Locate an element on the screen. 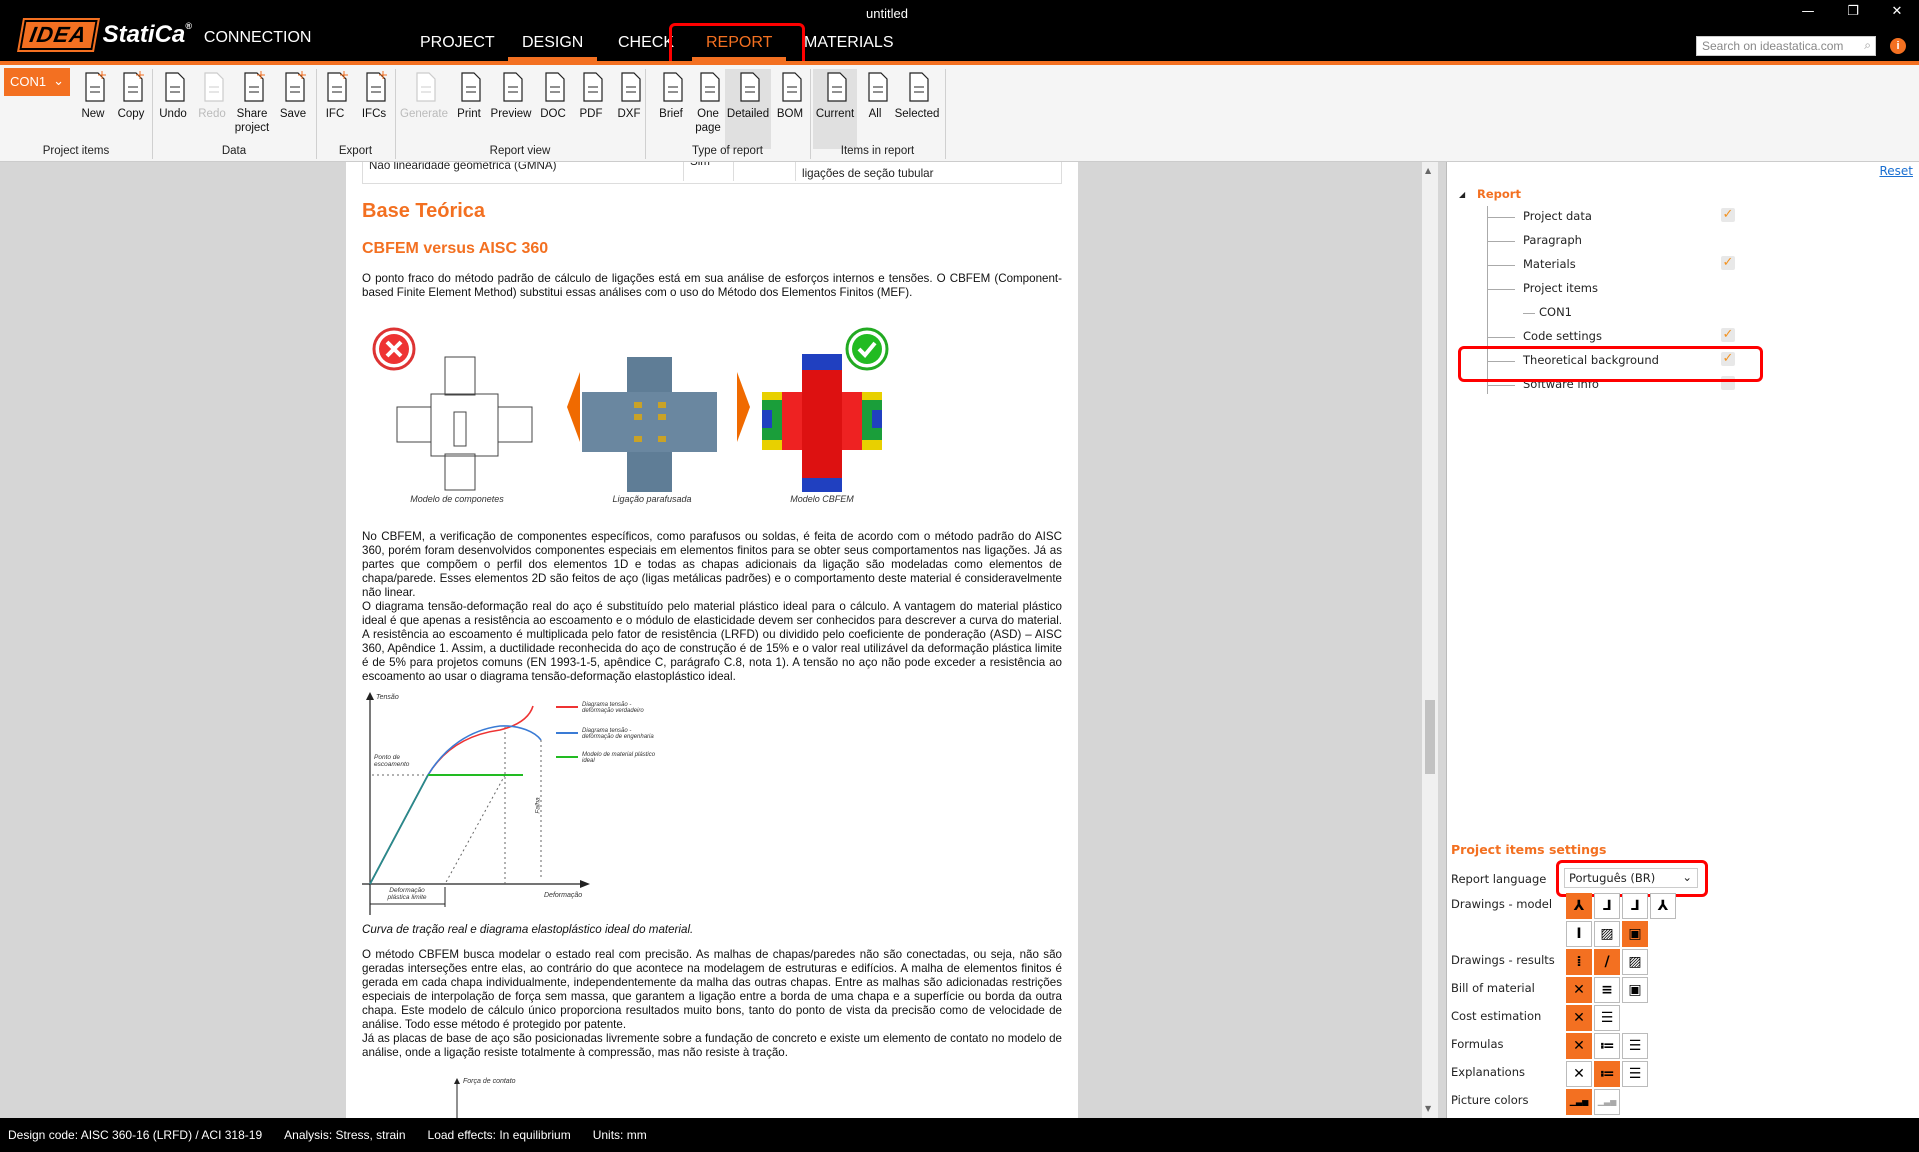 Image resolution: width=1919 pixels, height=1152 pixels. button-label: Brief is located at coordinates (671, 114).